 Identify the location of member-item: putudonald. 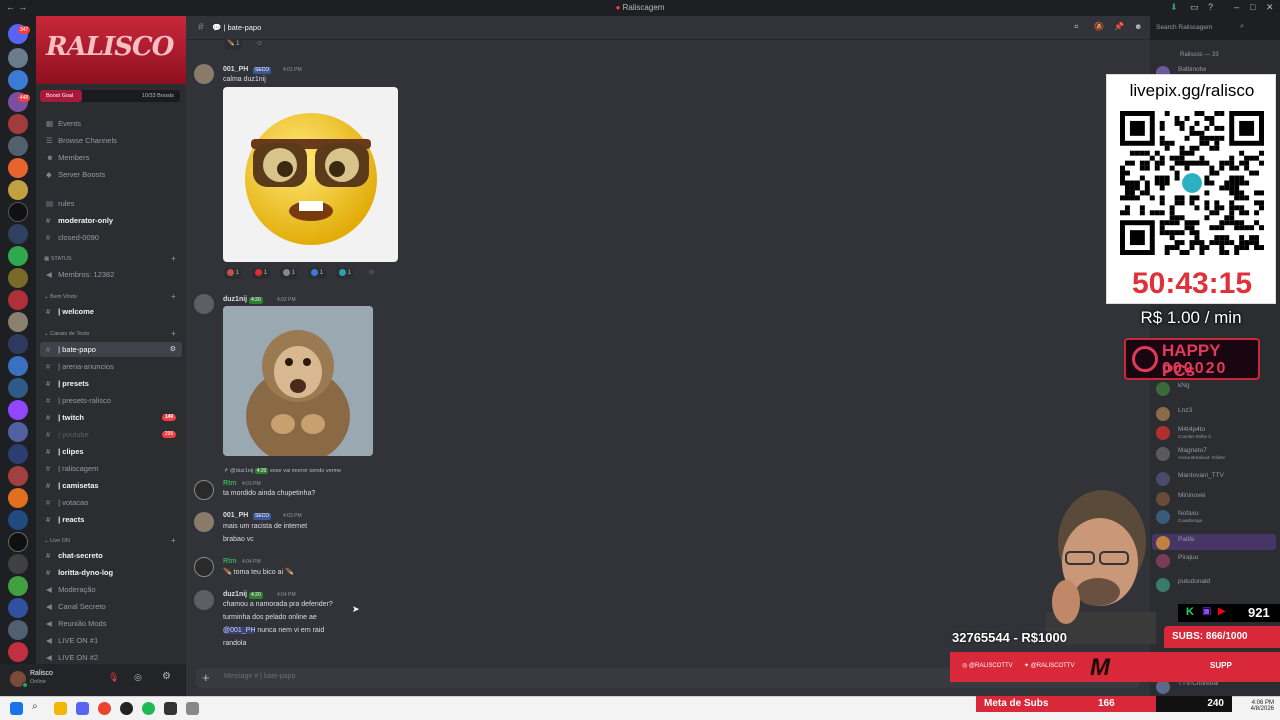
(1216, 585).